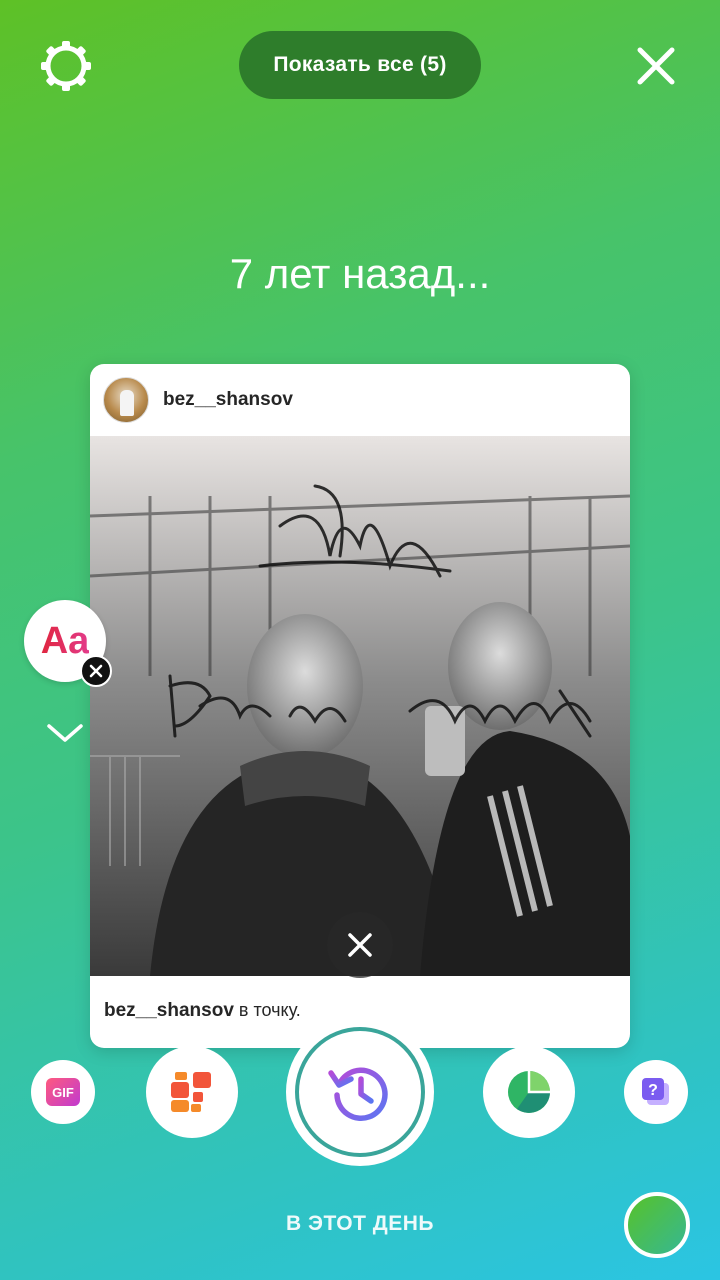  What do you see at coordinates (267, 1010) in the screenshot?
I see `caption-text: в точку.` at bounding box center [267, 1010].